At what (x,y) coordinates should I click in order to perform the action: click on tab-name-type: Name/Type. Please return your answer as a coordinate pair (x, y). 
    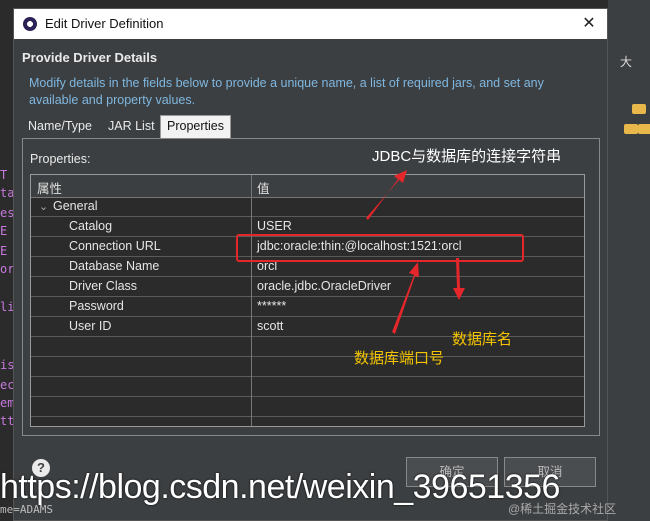
    Looking at the image, I should click on (60, 126).